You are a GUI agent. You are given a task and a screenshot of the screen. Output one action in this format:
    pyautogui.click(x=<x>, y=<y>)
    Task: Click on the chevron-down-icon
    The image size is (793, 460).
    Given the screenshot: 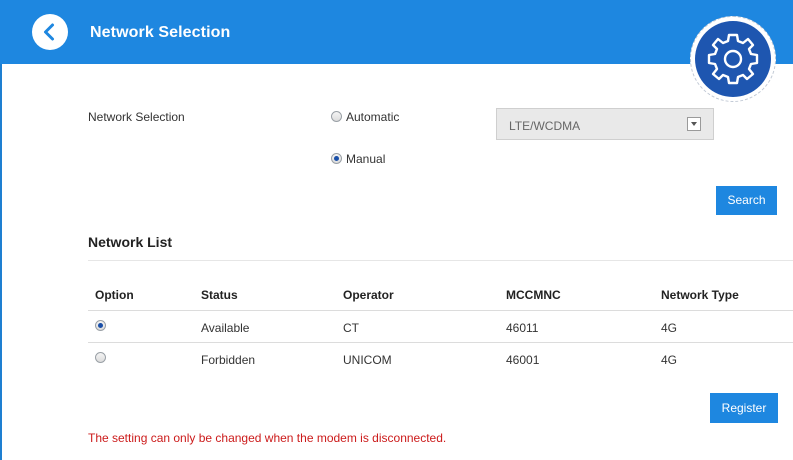 What is the action you would take?
    pyautogui.click(x=694, y=124)
    